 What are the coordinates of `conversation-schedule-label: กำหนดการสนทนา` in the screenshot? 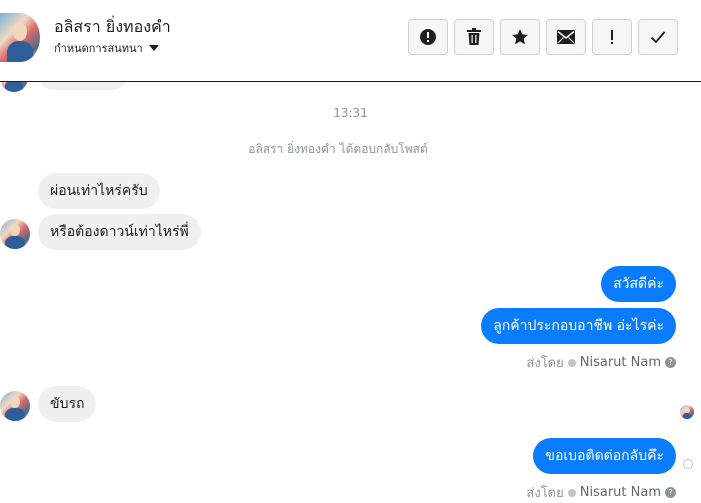 It's located at (98, 48).